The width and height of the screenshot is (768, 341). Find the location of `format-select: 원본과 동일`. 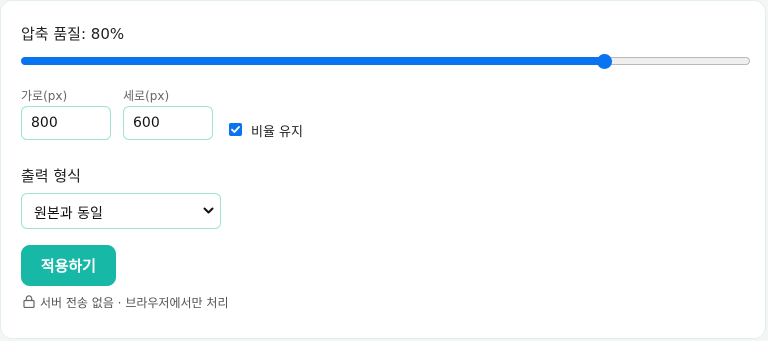

format-select: 원본과 동일 is located at coordinates (121, 211).